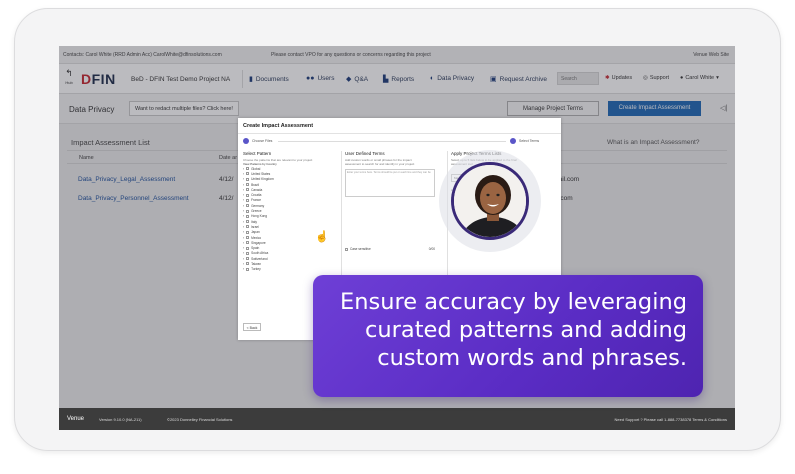  What do you see at coordinates (399, 133) in the screenshot?
I see `modal-divider` at bounding box center [399, 133].